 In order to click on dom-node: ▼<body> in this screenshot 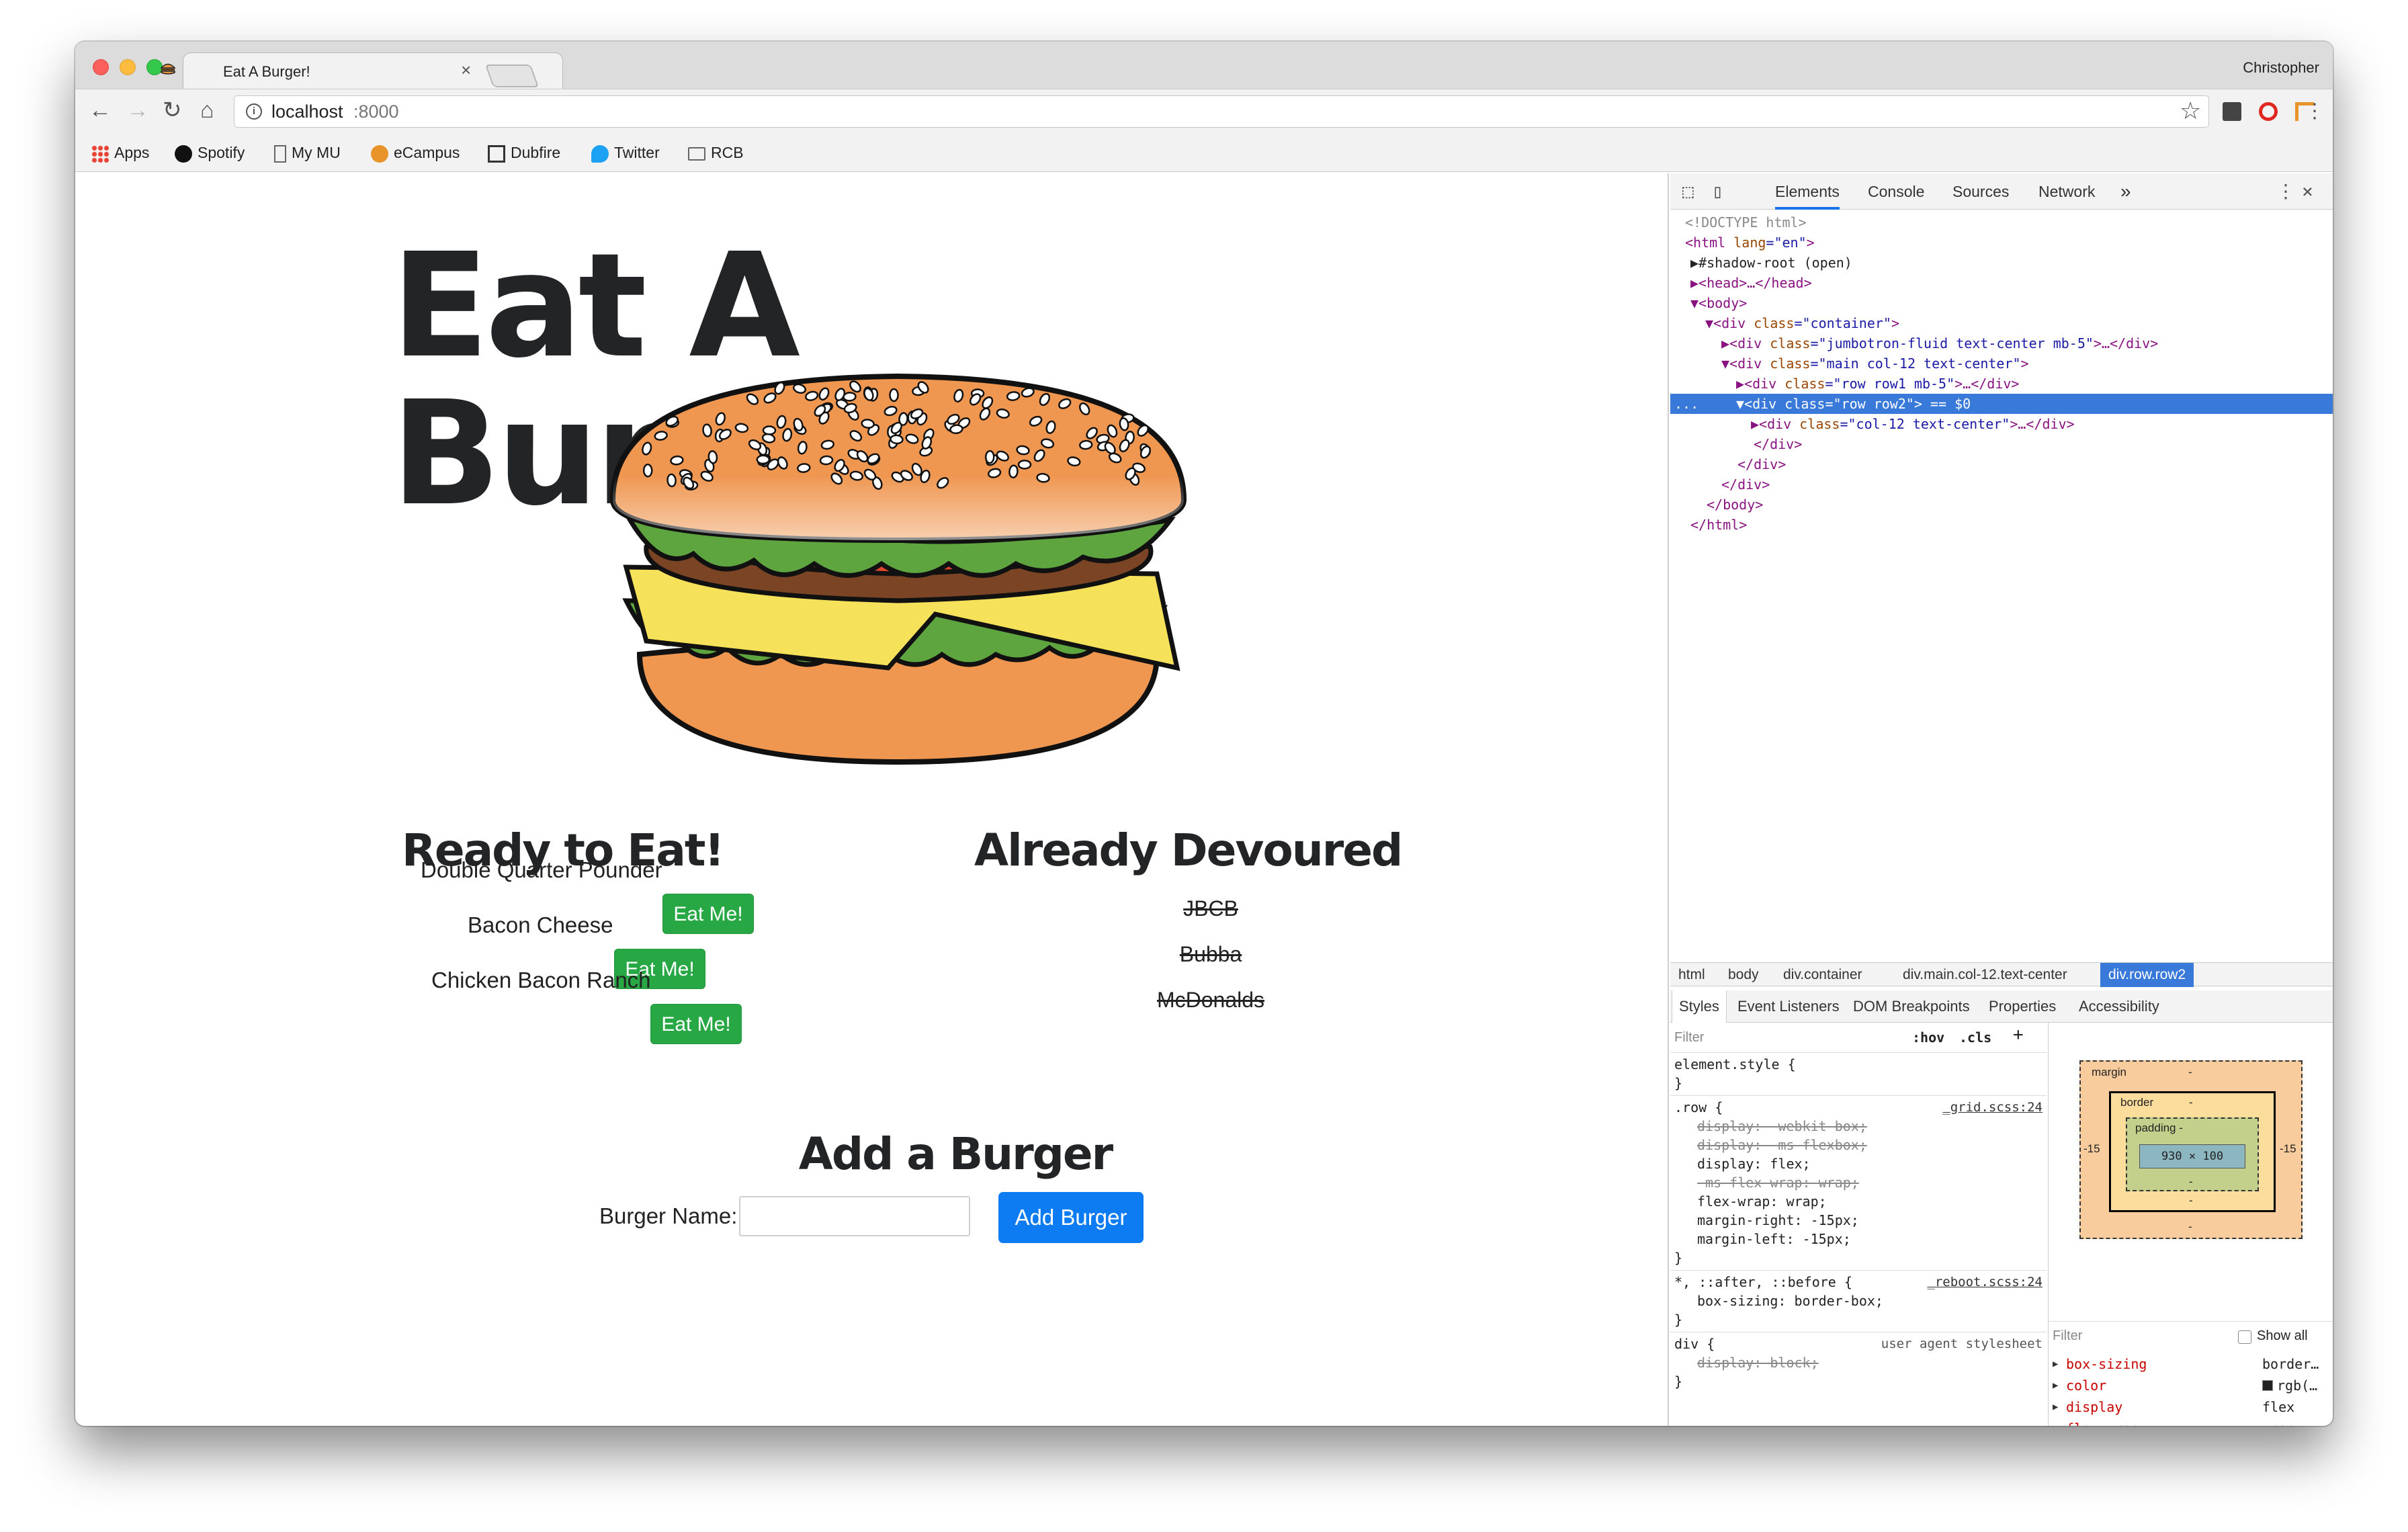, I will do `click(2001, 303)`.